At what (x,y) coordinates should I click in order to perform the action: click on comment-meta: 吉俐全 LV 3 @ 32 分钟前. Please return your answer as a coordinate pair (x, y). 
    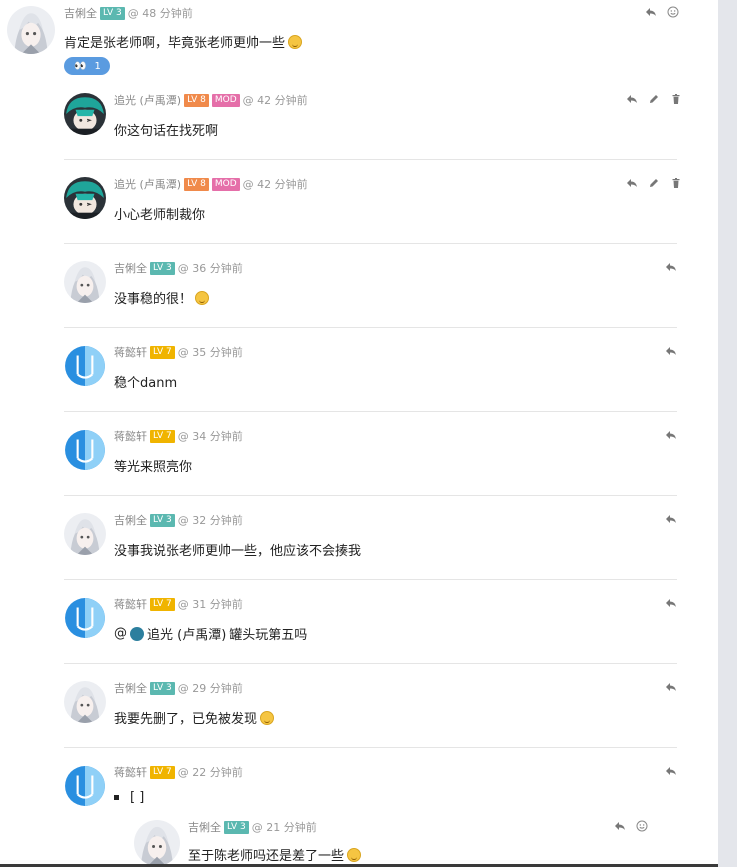
    Looking at the image, I should click on (178, 520).